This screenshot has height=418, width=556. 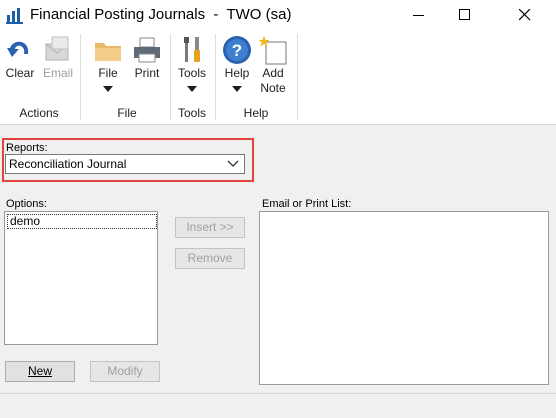 I want to click on tools-icon, so click(x=192, y=49).